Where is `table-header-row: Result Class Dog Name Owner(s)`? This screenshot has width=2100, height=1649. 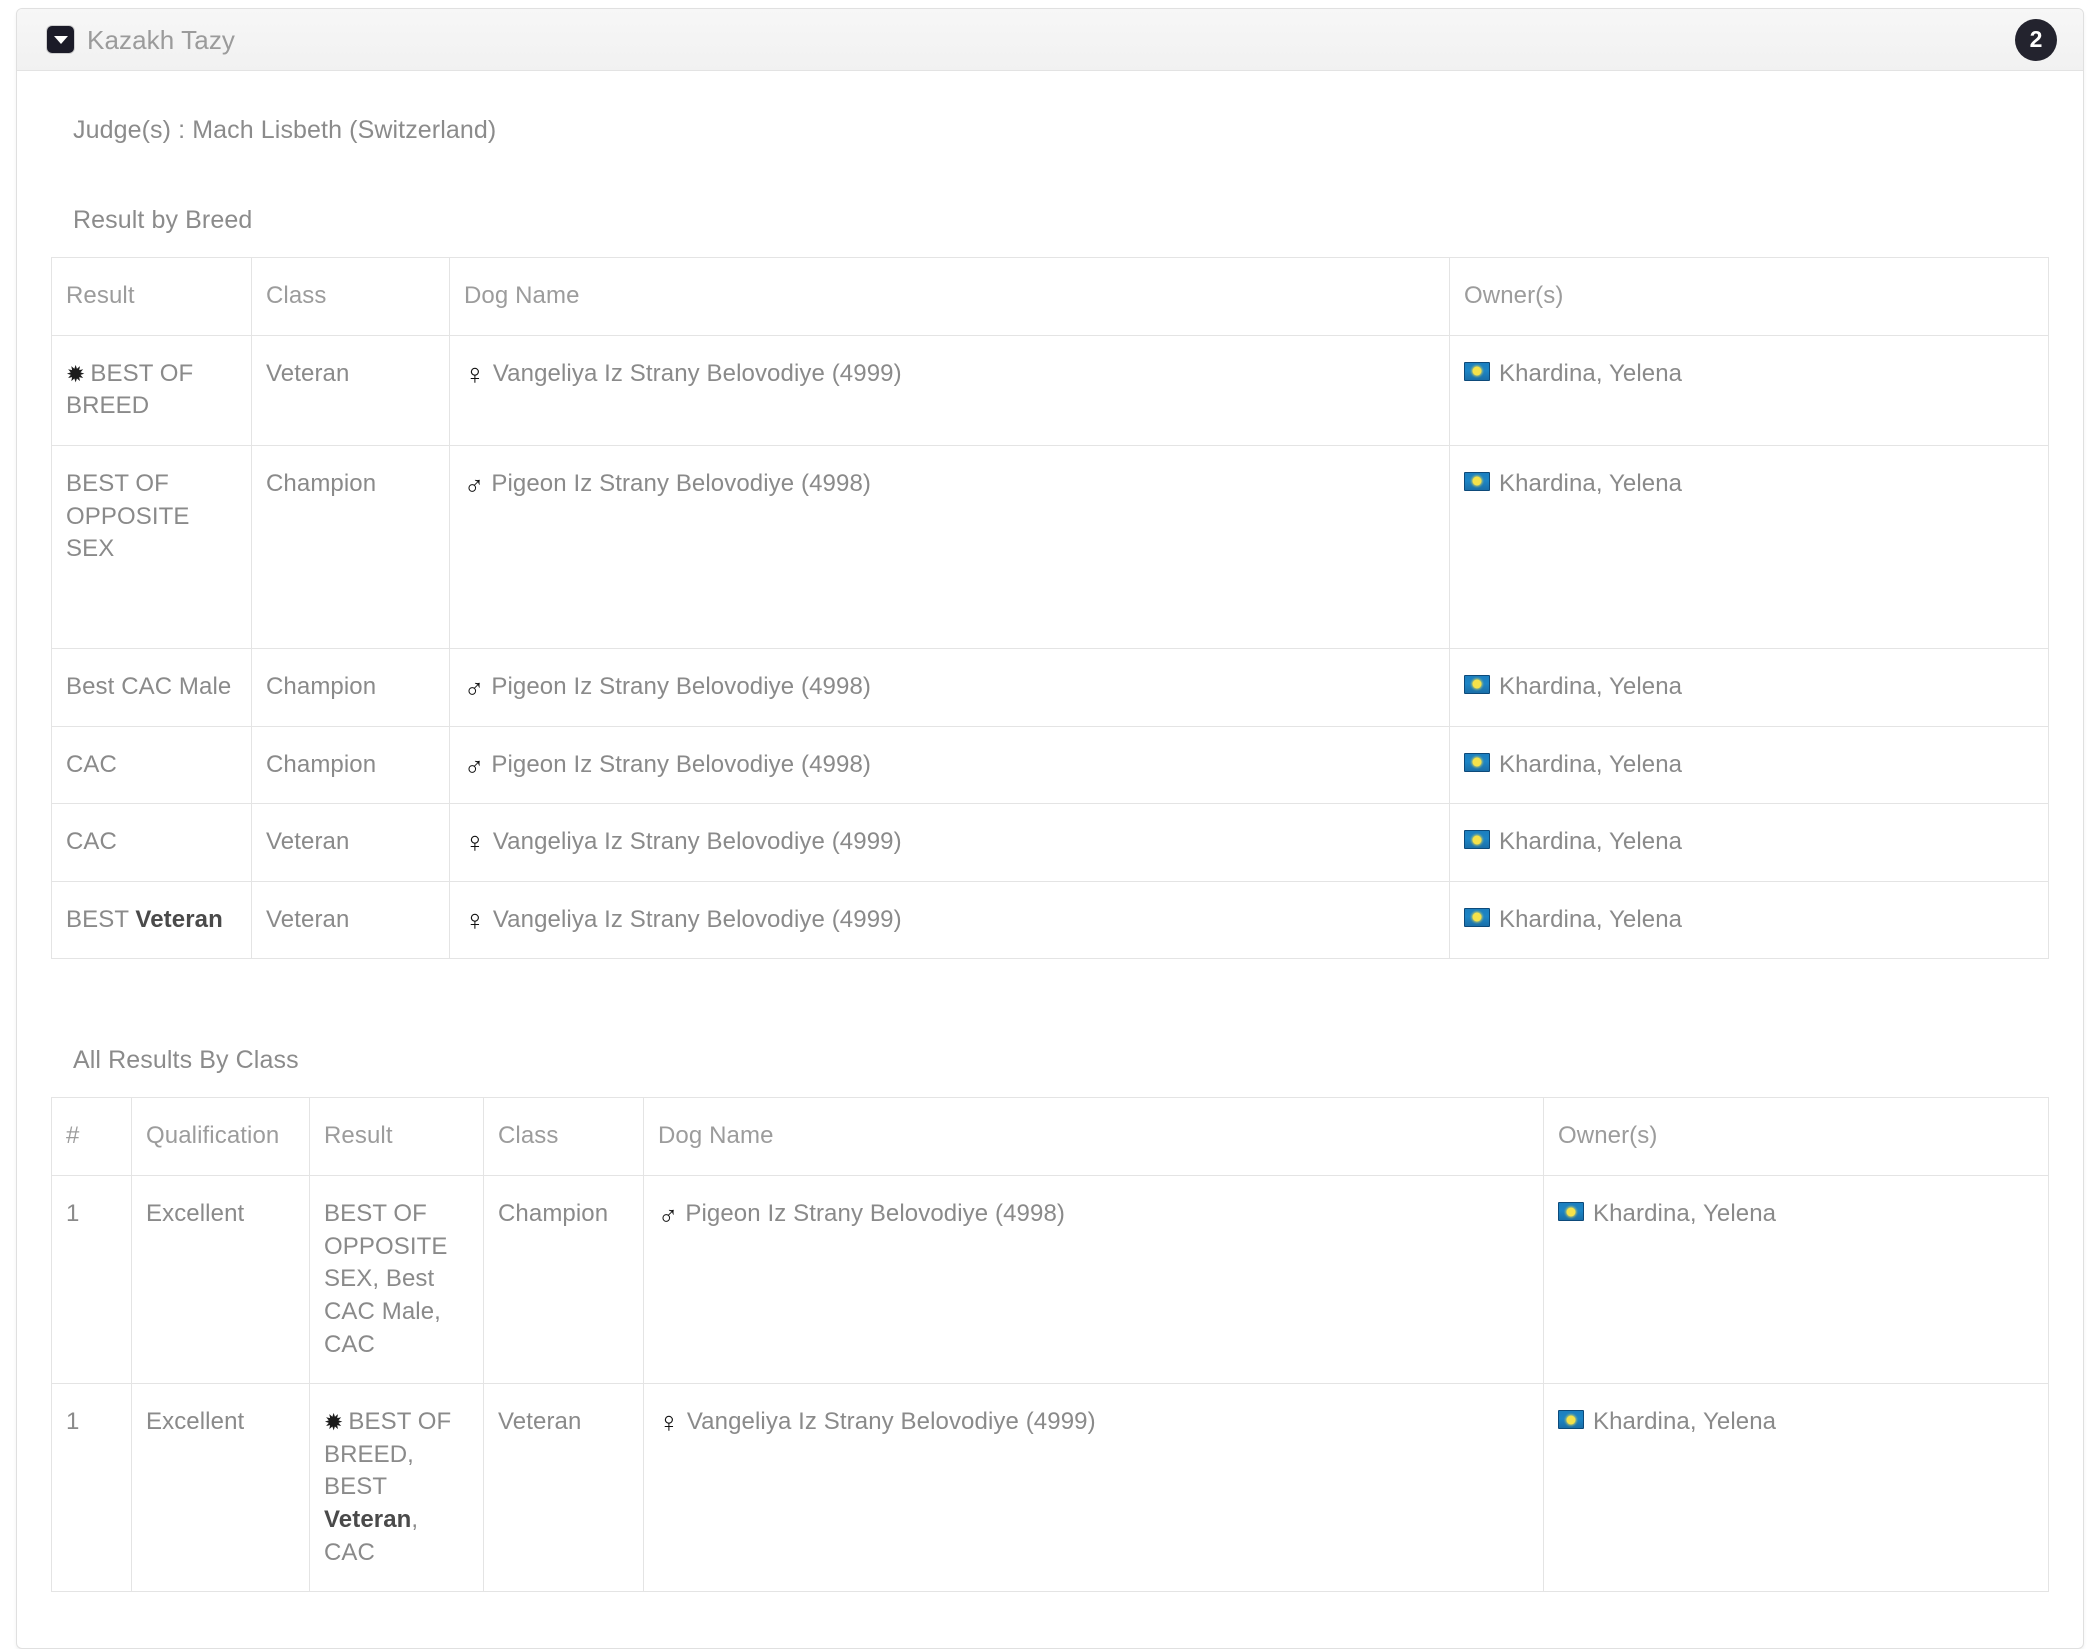 table-header-row: Result Class Dog Name Owner(s) is located at coordinates (1050, 296).